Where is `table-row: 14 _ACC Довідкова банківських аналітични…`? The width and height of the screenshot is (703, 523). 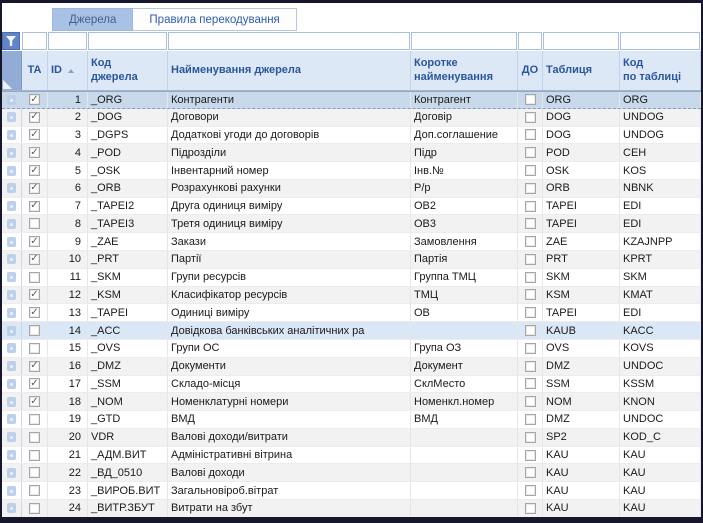 table-row: 14 _ACC Довідкова банківських аналітични… is located at coordinates (351, 331).